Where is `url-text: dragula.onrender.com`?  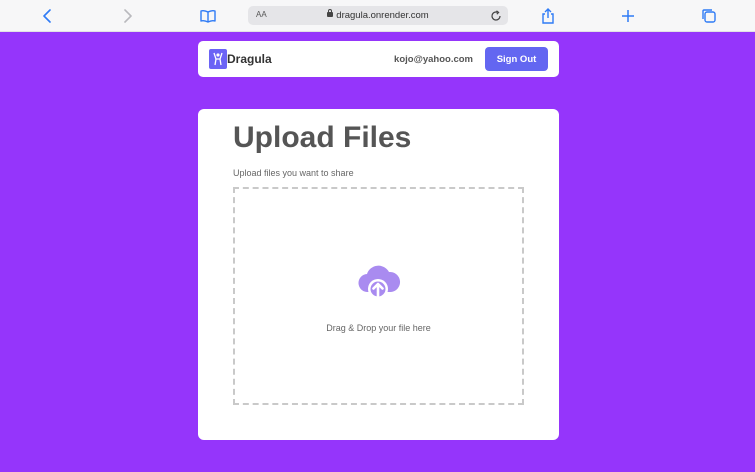 url-text: dragula.onrender.com is located at coordinates (382, 15).